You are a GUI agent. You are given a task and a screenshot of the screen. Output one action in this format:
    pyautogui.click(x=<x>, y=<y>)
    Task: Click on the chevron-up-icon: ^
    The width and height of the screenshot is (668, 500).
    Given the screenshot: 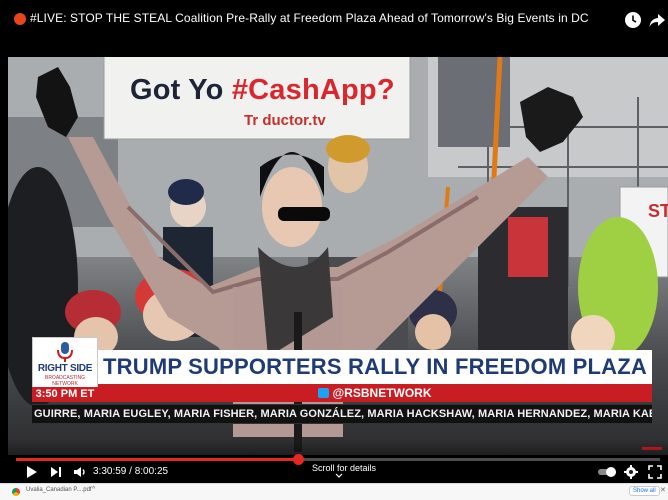 What is the action you would take?
    pyautogui.click(x=93, y=489)
    